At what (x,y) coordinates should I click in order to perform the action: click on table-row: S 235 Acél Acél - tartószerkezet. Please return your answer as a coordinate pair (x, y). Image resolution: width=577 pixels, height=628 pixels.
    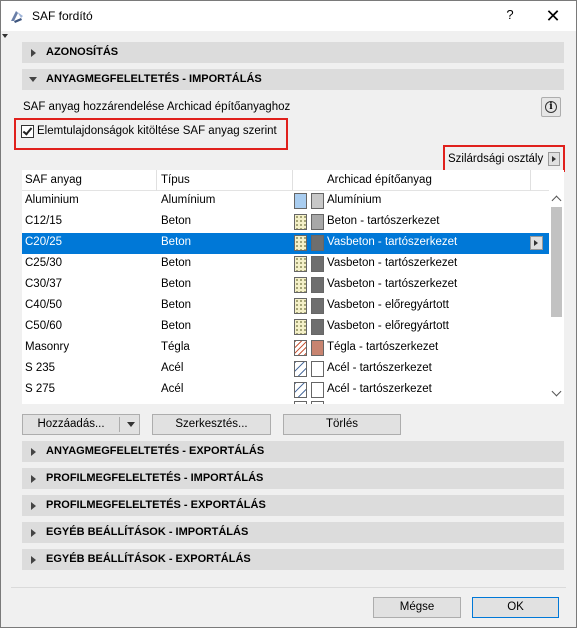
    Looking at the image, I should click on (285, 369).